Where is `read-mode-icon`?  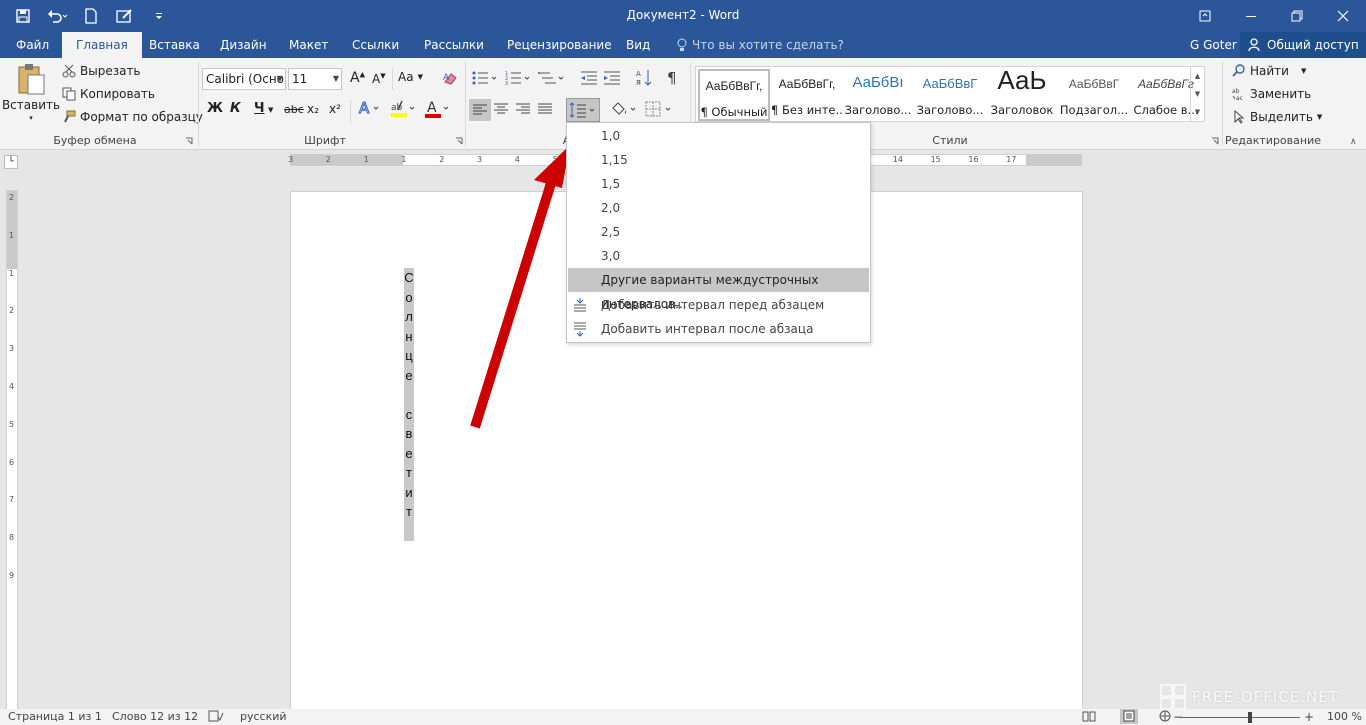 read-mode-icon is located at coordinates (1089, 717).